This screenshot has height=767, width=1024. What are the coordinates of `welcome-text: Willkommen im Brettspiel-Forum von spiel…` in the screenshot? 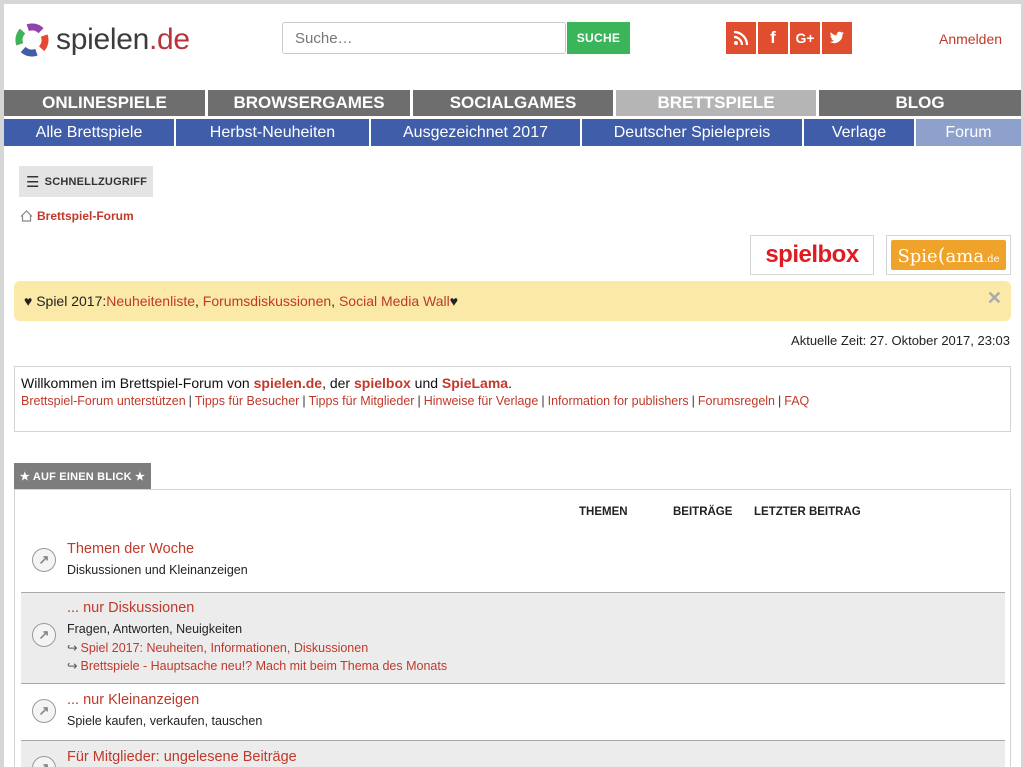 It's located at (512, 383).